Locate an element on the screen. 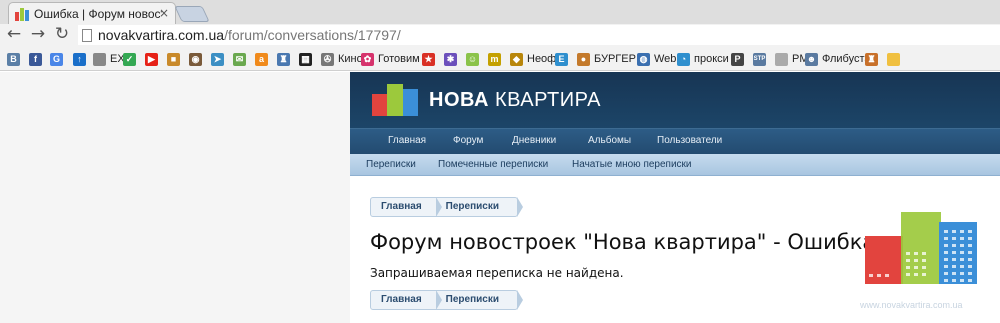  reload-icon: ↻ is located at coordinates (62, 35).